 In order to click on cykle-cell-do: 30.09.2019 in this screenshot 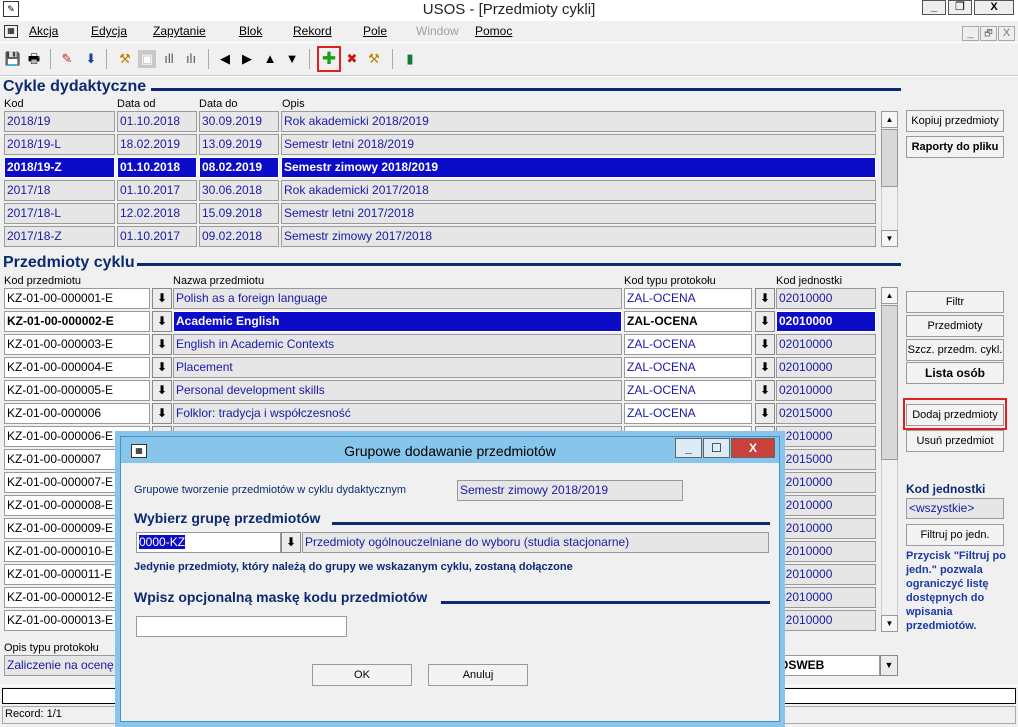, I will do `click(239, 121)`.